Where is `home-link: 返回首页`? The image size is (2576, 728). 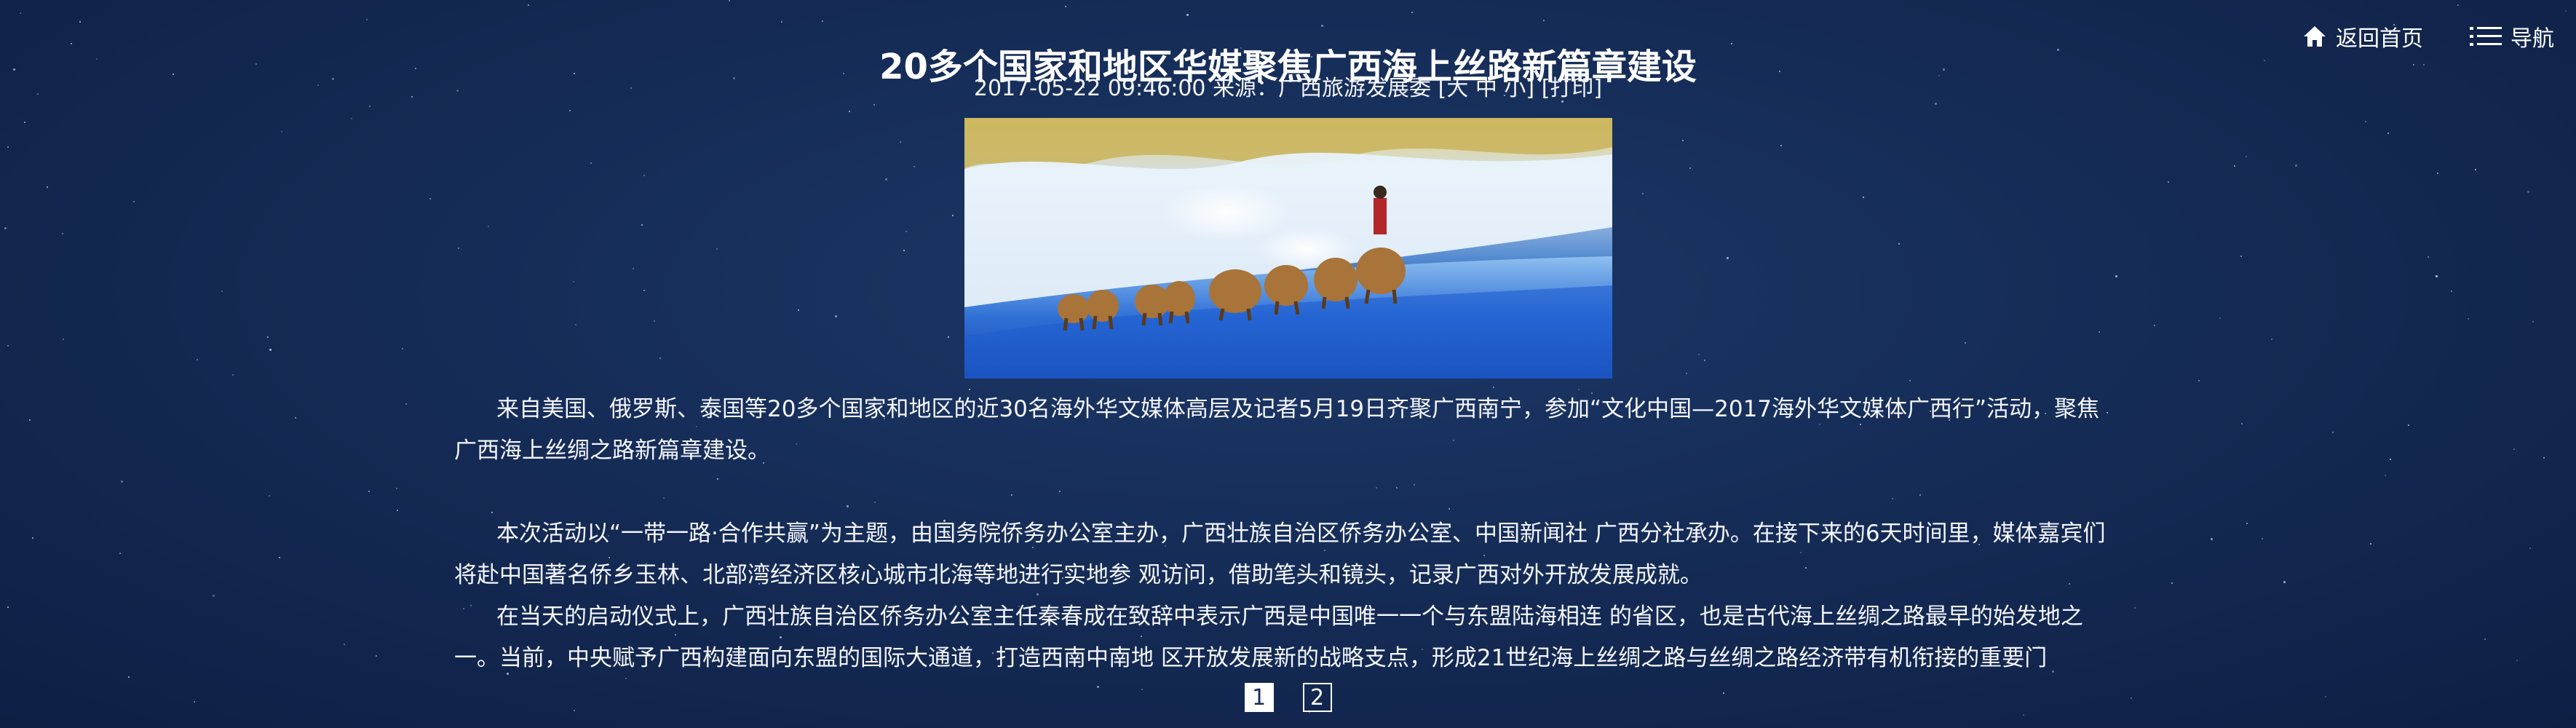 home-link: 返回首页 is located at coordinates (2362, 36).